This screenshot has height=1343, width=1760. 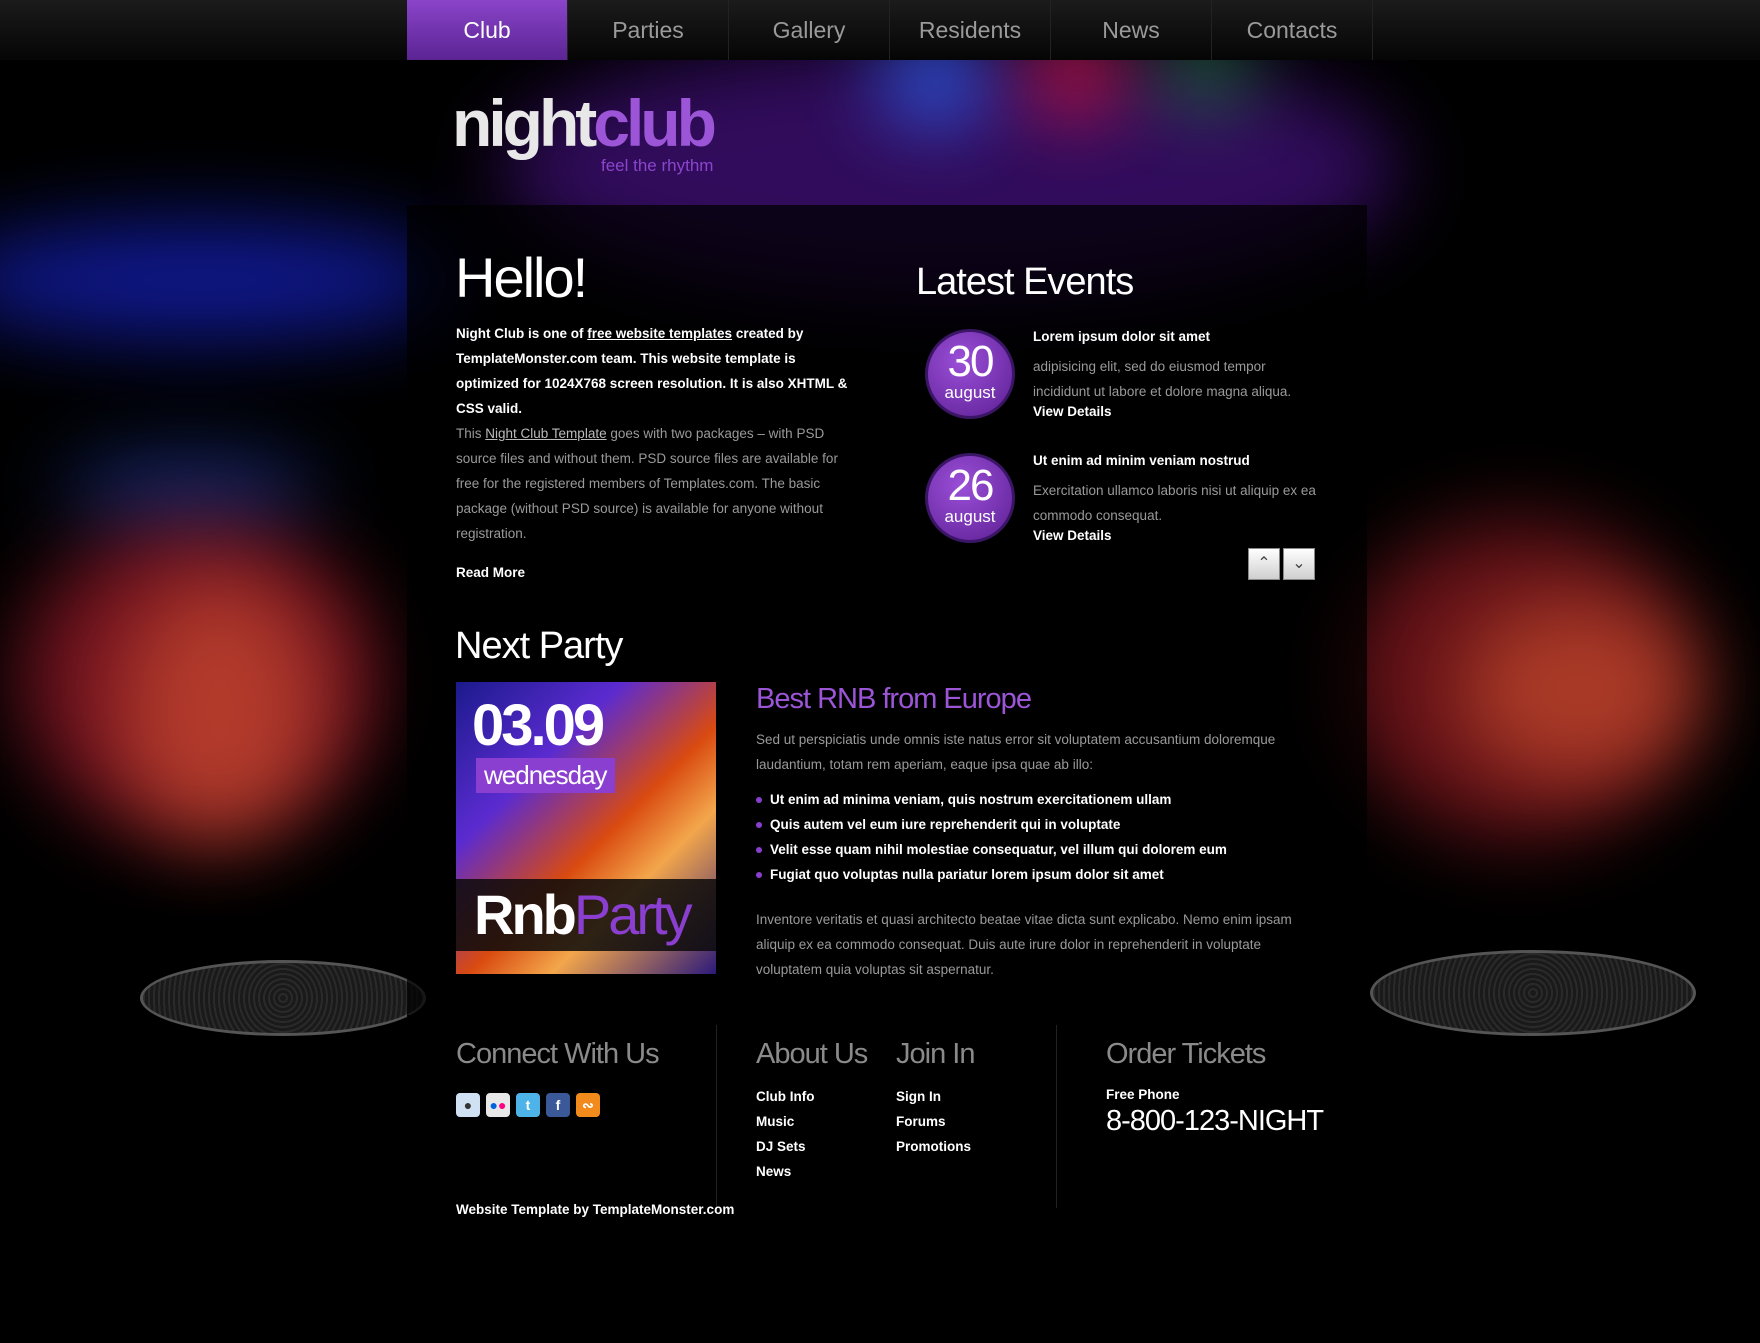 I want to click on nav-item-club: Club, so click(x=487, y=30).